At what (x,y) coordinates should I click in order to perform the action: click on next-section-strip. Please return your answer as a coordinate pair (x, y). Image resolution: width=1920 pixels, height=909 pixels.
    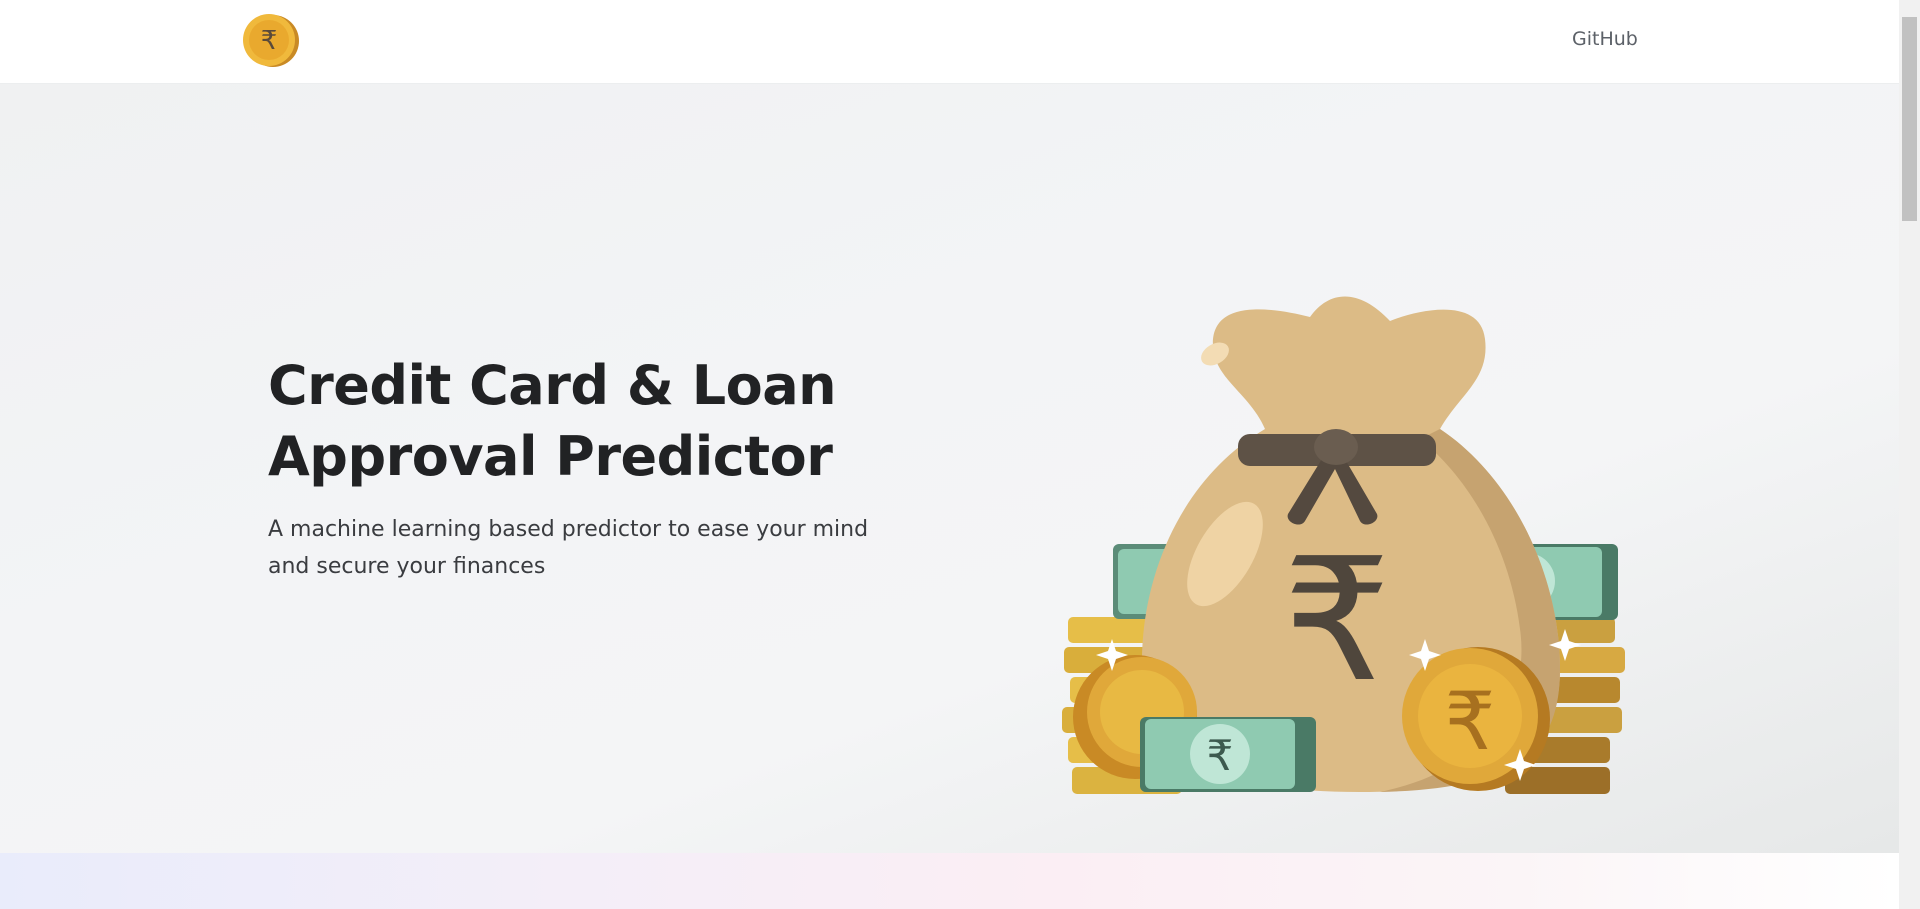
    Looking at the image, I should click on (949, 881).